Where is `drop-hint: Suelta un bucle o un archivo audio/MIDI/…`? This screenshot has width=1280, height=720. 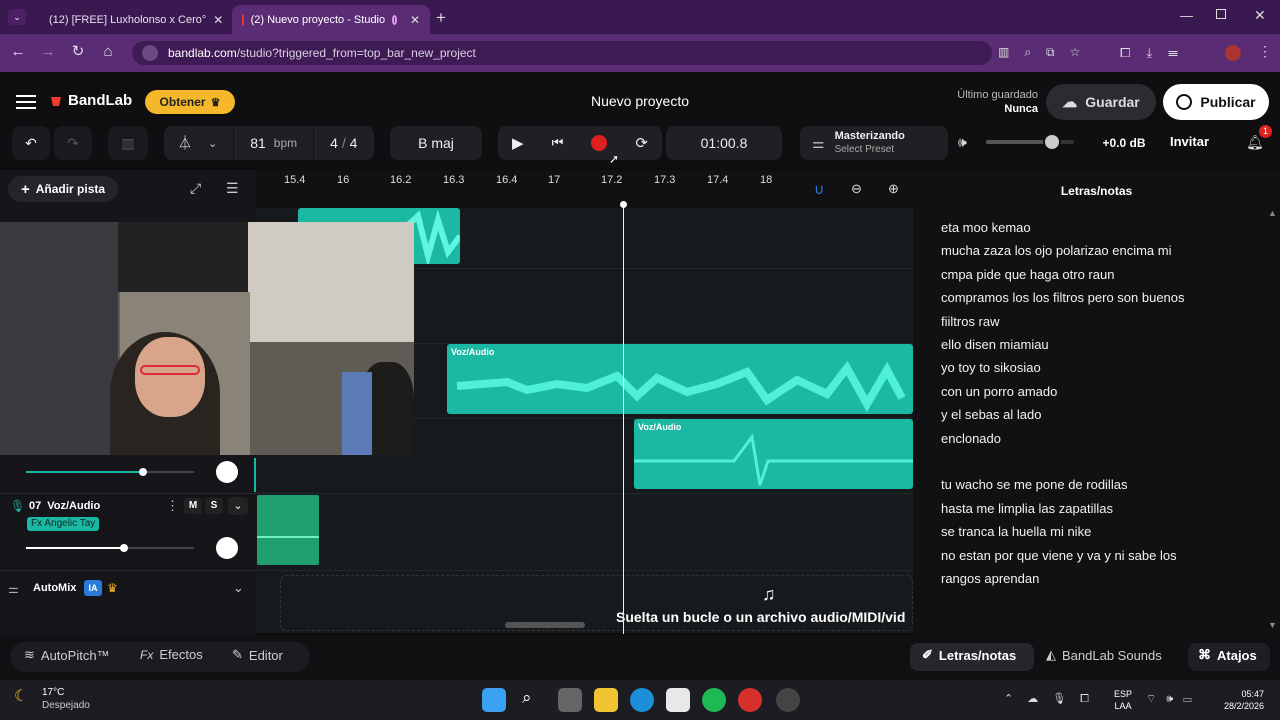
drop-hint: Suelta un bucle o un archivo audio/MIDI/… is located at coordinates (761, 617).